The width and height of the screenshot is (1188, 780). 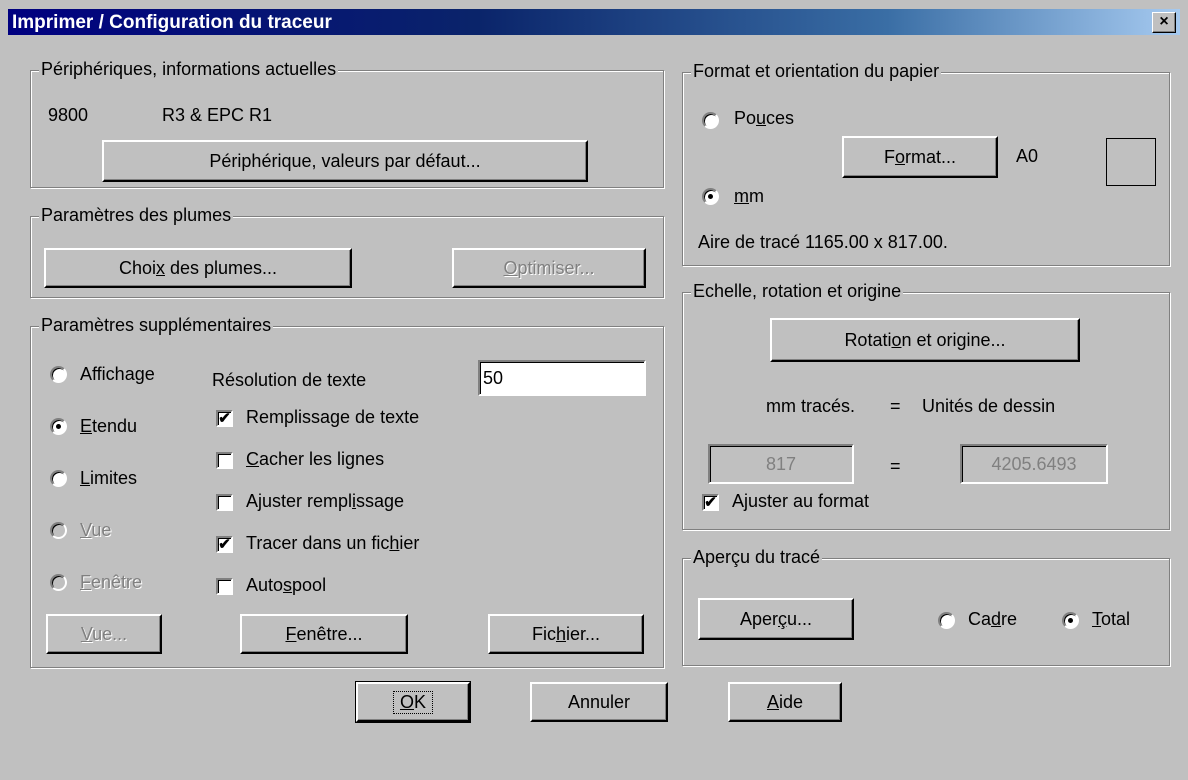 What do you see at coordinates (172, 22) in the screenshot?
I see `window-title: Imprimer / Configuration du traceur` at bounding box center [172, 22].